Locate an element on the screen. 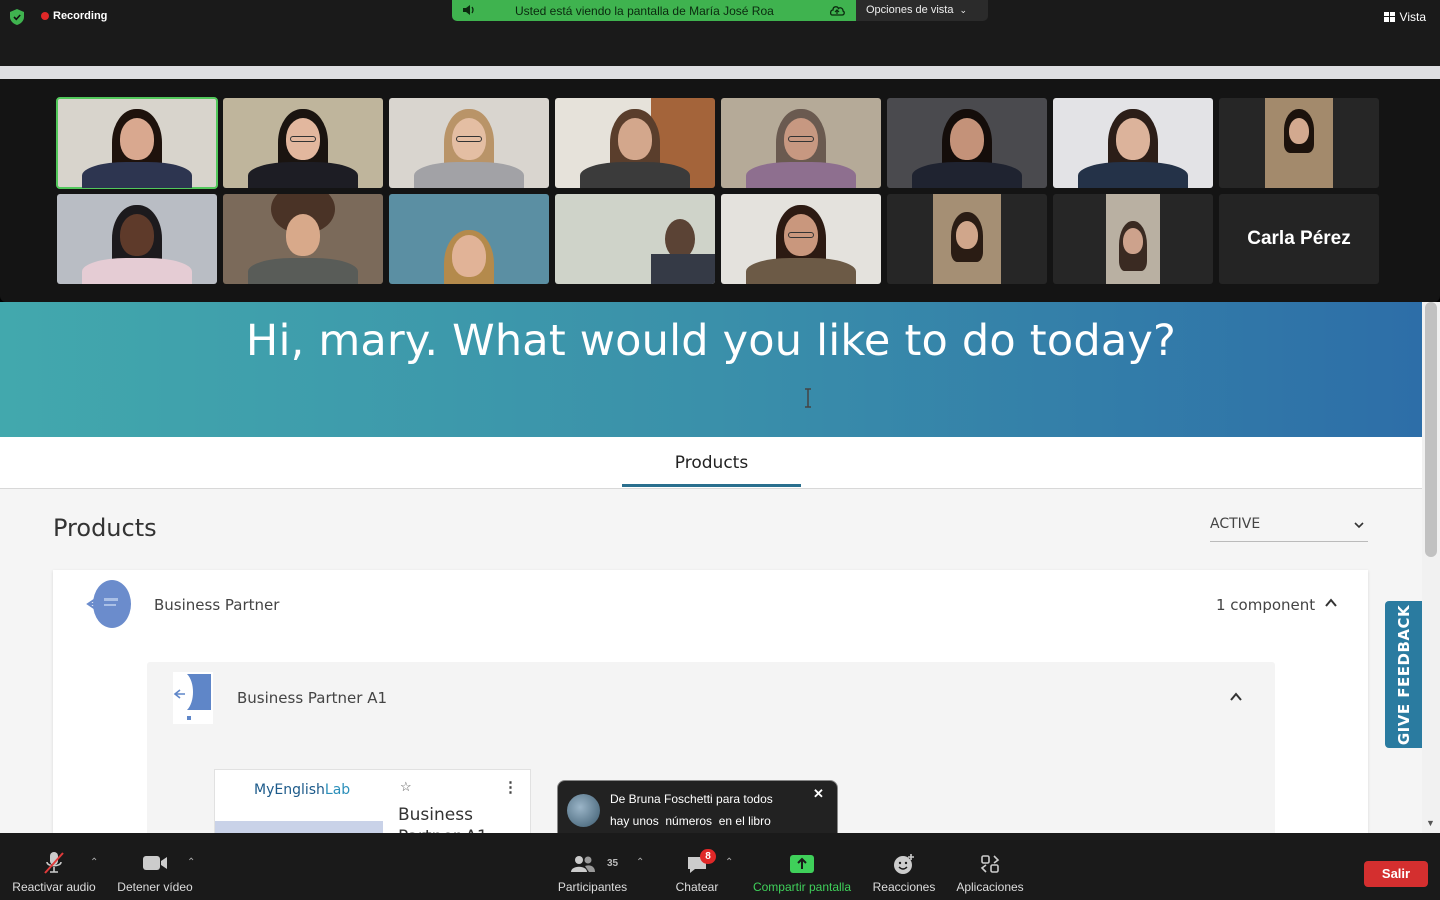 The width and height of the screenshot is (1440, 900). chat-message: hay unos números en el libro is located at coordinates (690, 821).